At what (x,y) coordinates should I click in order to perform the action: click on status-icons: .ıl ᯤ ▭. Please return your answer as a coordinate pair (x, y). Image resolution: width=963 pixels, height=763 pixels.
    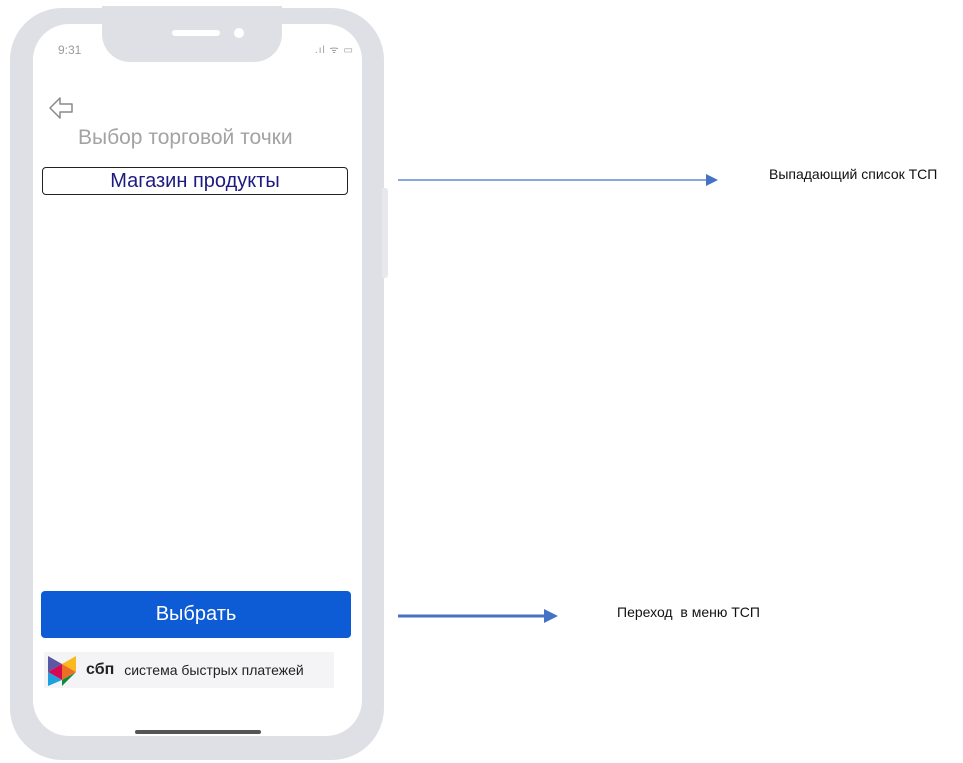
    Looking at the image, I should click on (334, 50).